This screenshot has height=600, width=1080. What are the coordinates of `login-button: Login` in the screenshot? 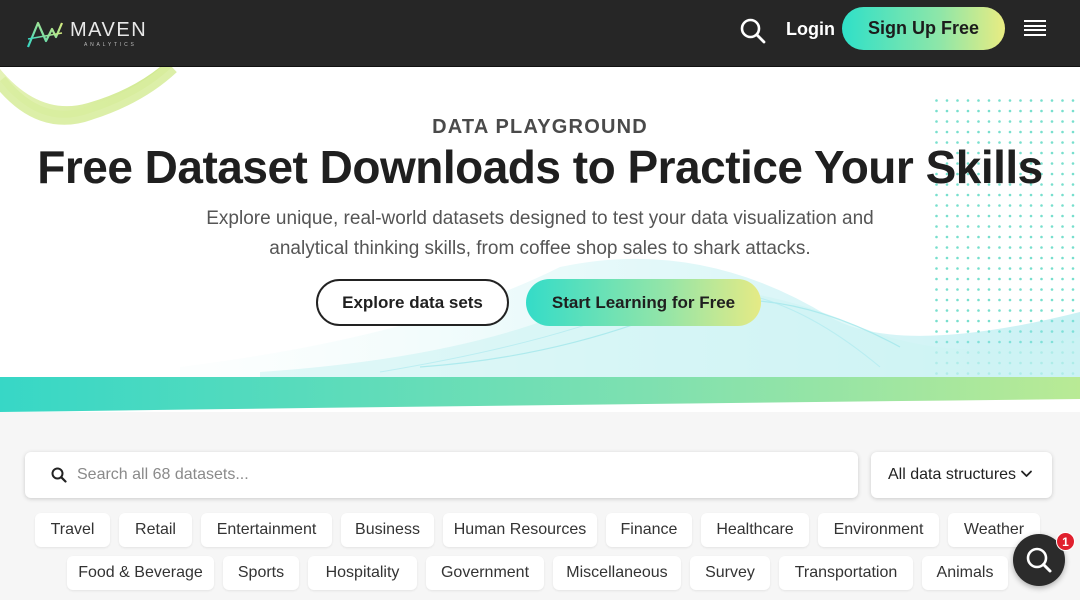 It's located at (810, 29).